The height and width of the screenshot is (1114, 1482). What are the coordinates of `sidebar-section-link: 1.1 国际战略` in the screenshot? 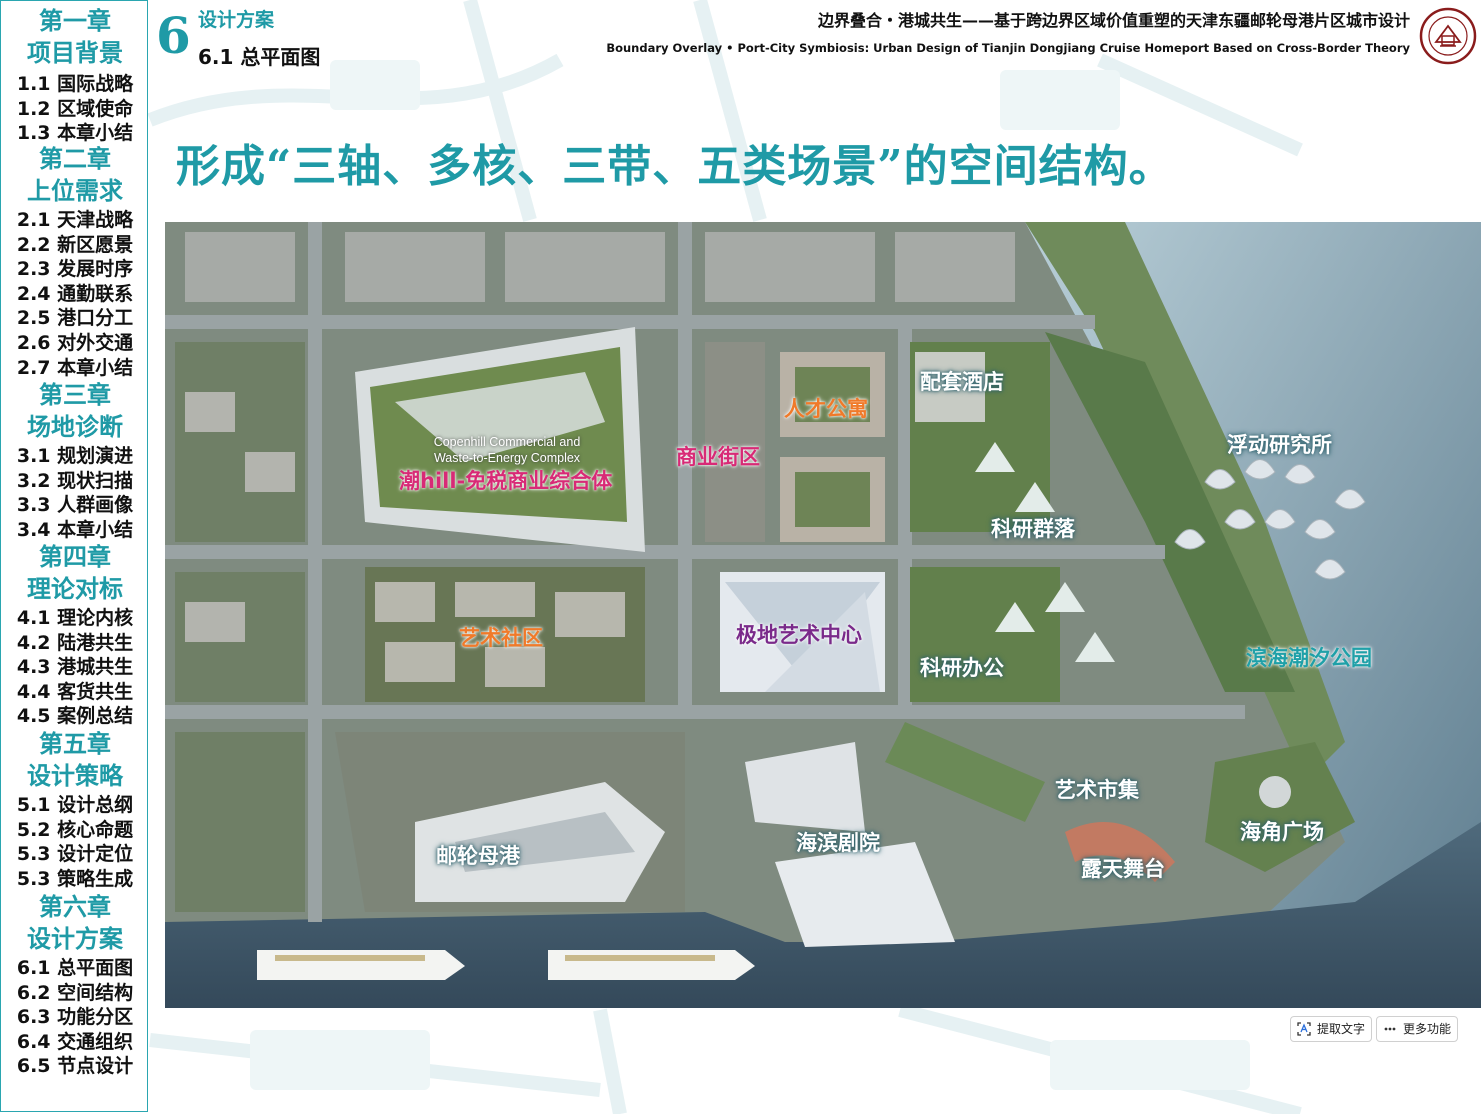 It's located at (75, 84).